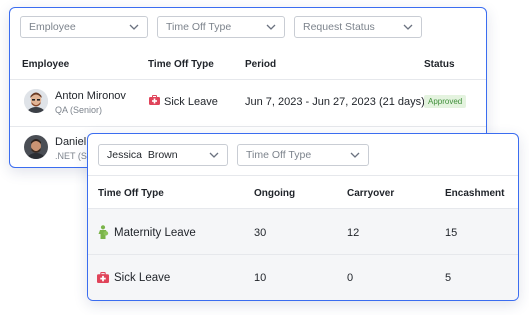 The width and height of the screenshot is (529, 315). Describe the element at coordinates (445, 101) in the screenshot. I see `status-badge: Approved` at that location.